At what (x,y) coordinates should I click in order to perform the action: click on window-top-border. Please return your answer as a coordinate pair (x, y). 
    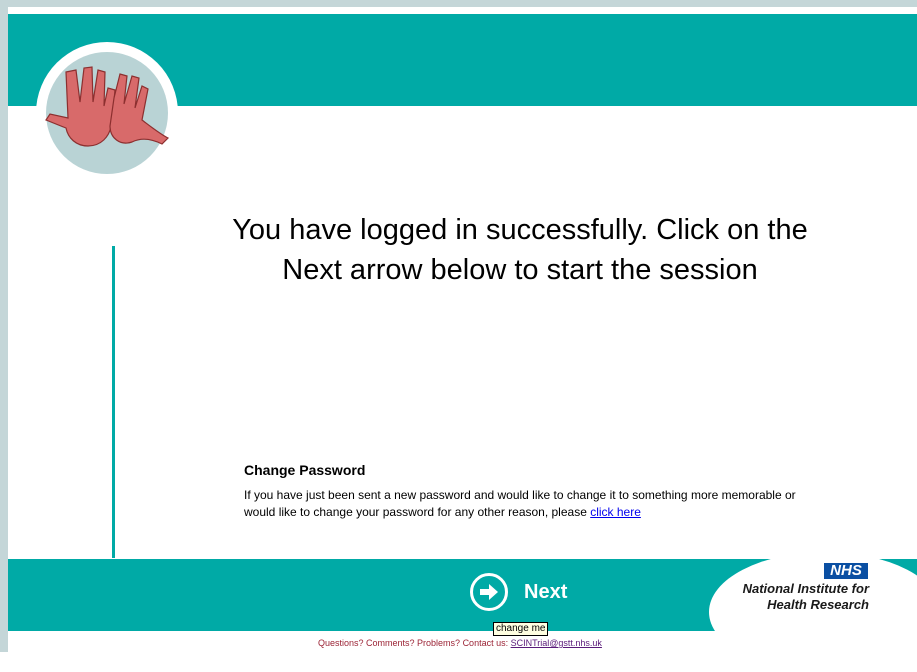
    Looking at the image, I should click on (458, 3).